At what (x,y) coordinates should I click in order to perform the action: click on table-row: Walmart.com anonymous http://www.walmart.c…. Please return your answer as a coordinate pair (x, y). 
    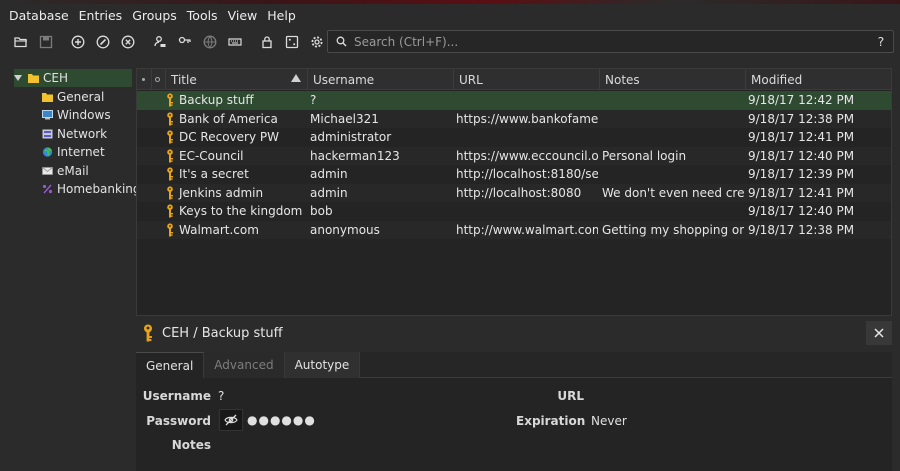
    Looking at the image, I should click on (514, 230).